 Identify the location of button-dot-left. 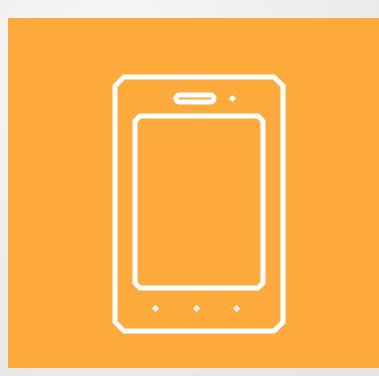
(155, 308).